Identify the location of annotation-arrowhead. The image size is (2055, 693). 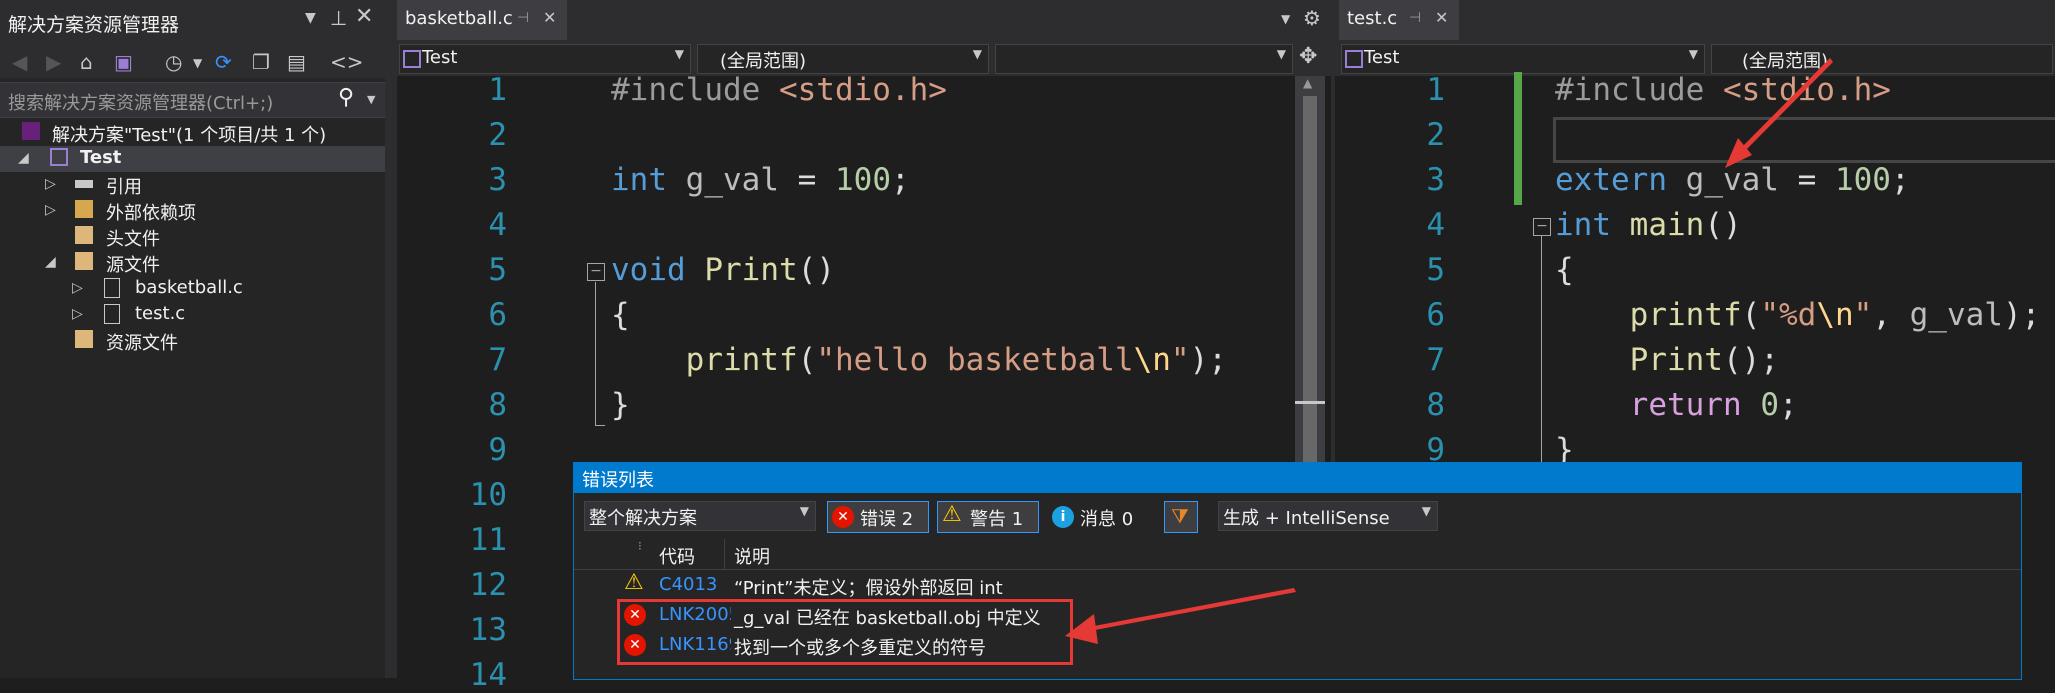
(1081, 629).